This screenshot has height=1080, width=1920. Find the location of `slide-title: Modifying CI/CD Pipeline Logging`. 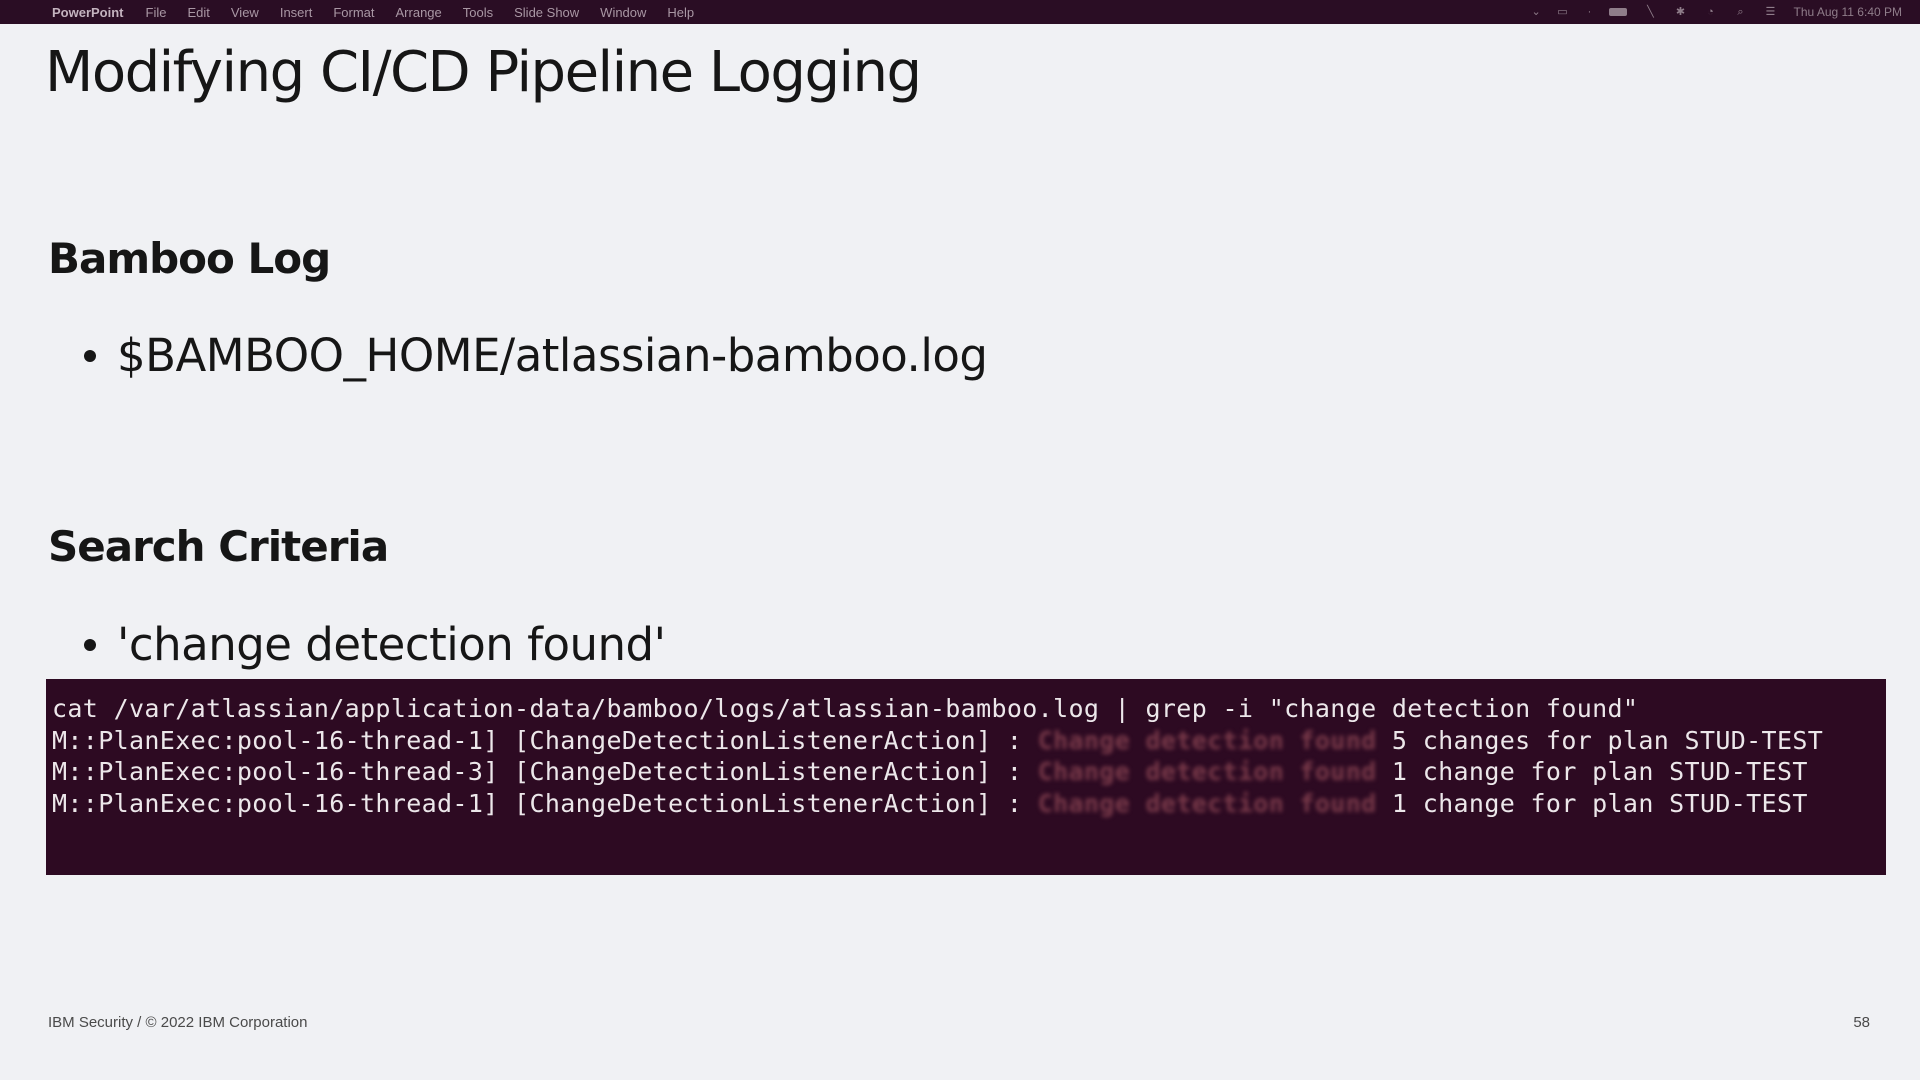

slide-title: Modifying CI/CD Pipeline Logging is located at coordinates (483, 72).